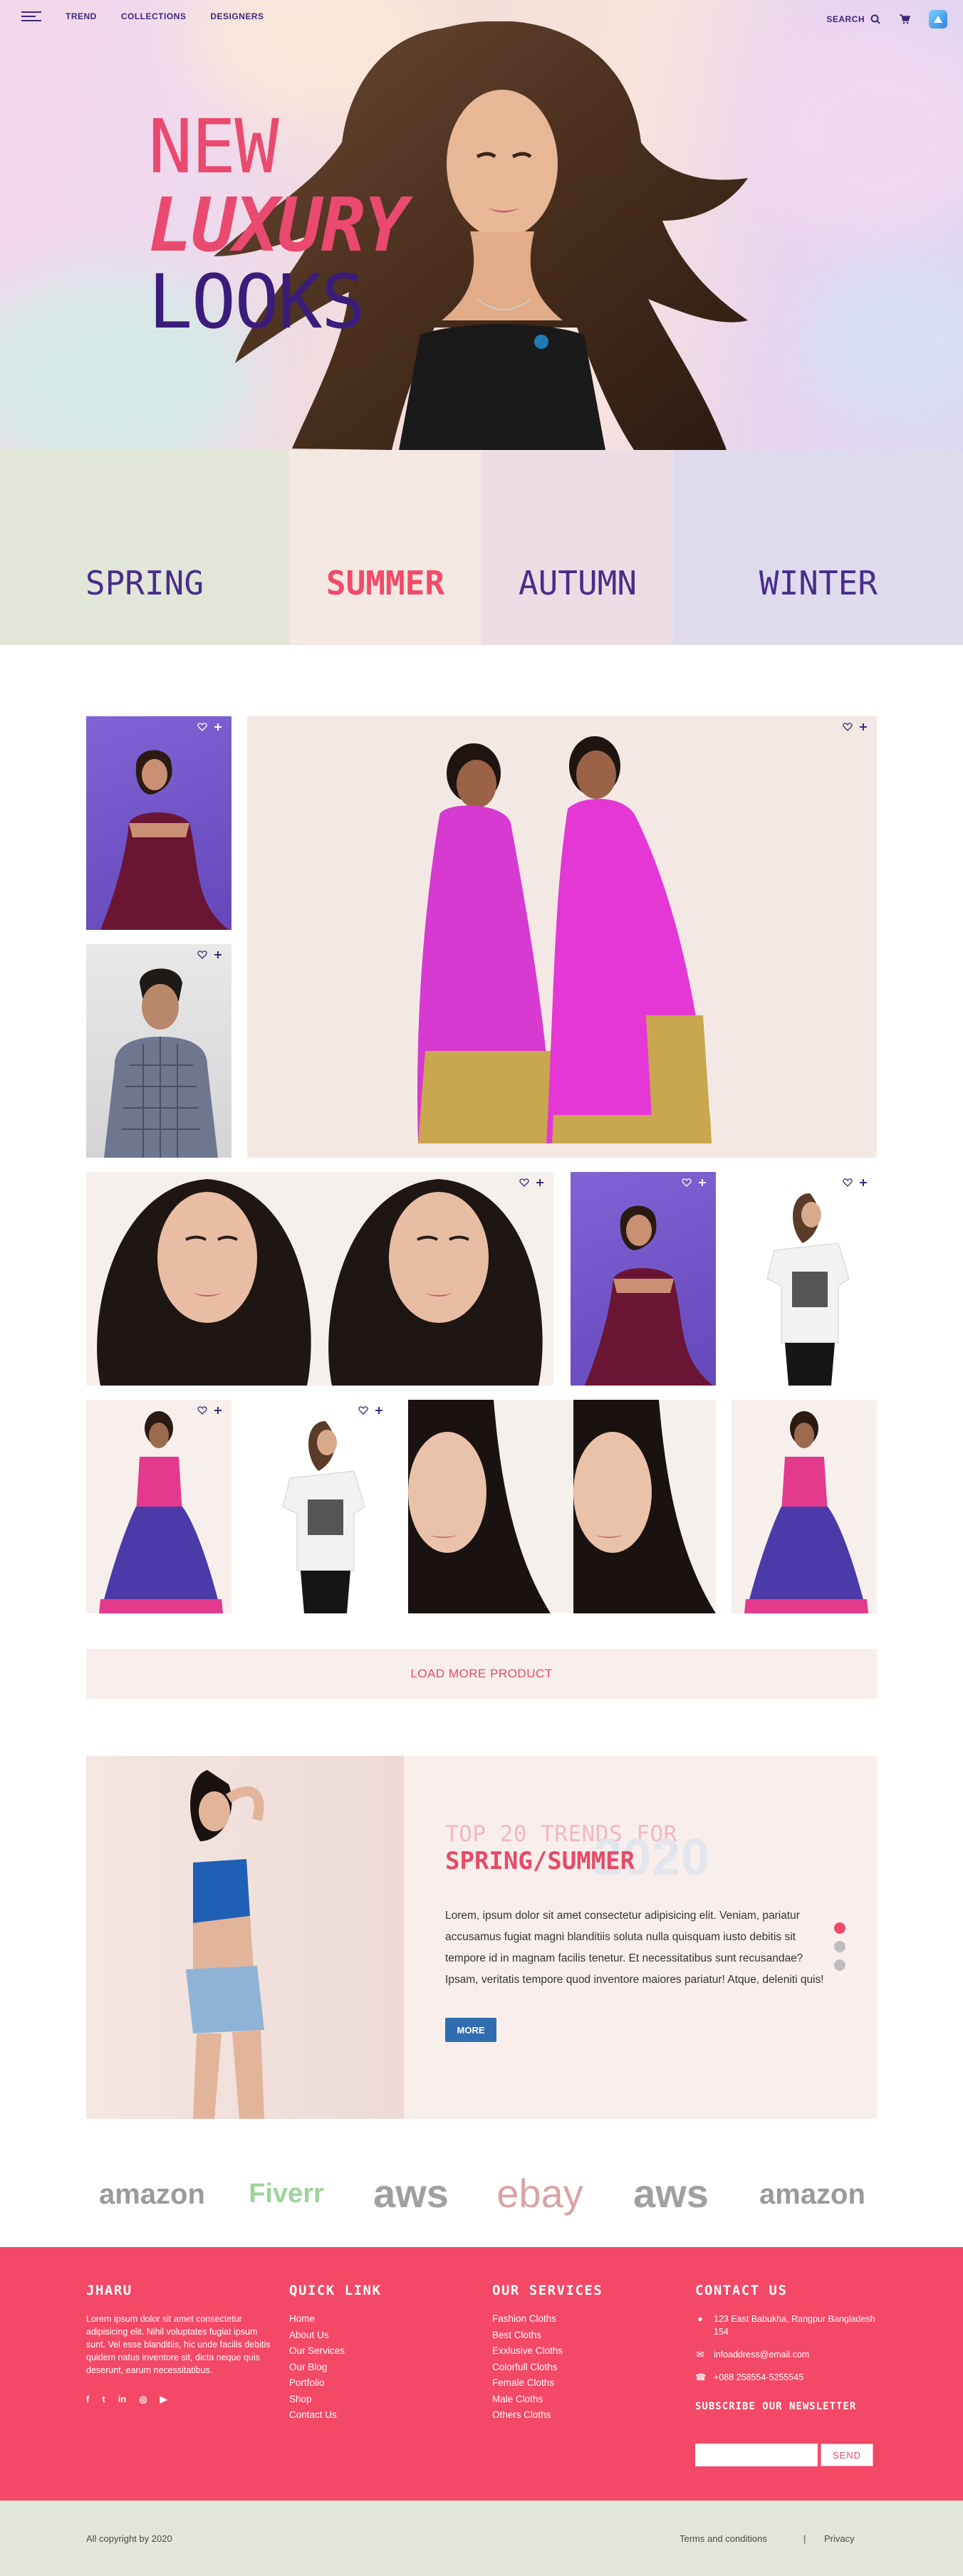  I want to click on search-button: SEARCH, so click(853, 19).